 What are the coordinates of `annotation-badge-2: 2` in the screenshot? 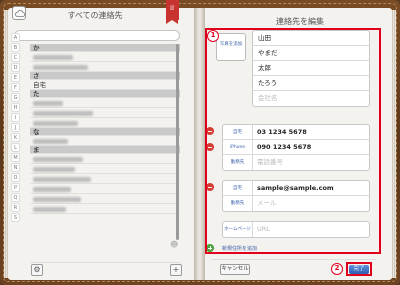 It's located at (337, 269).